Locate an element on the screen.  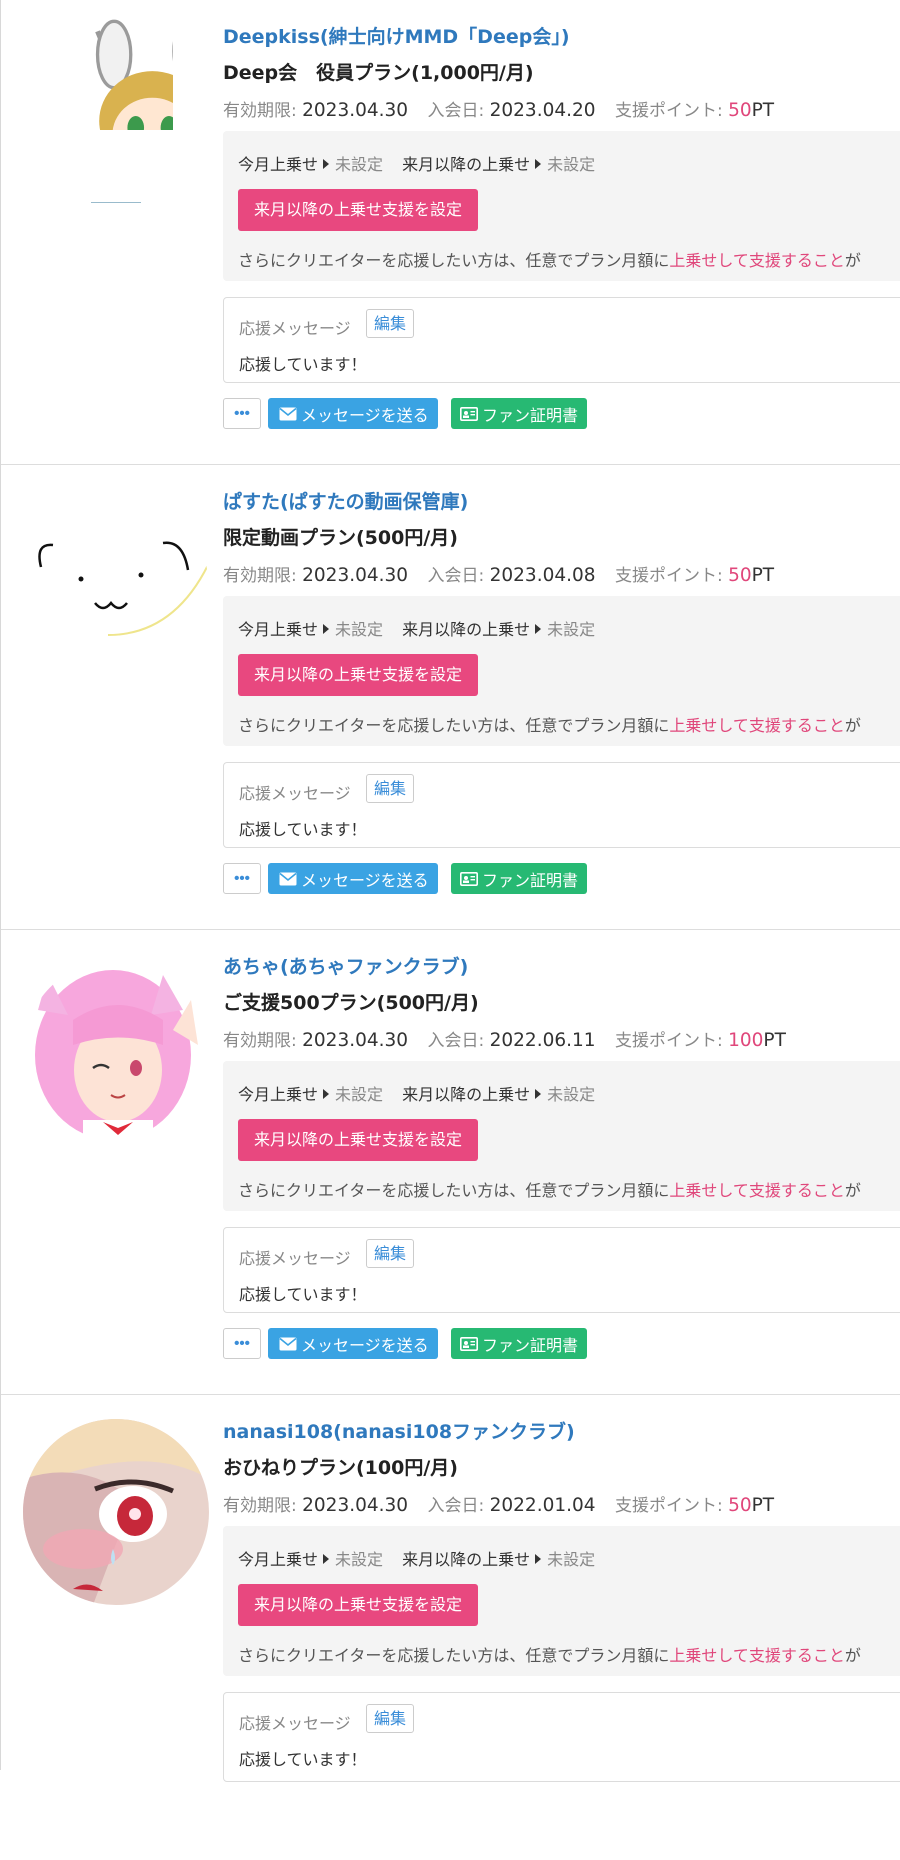
dog-face-drawing-icon is located at coordinates (116, 588).